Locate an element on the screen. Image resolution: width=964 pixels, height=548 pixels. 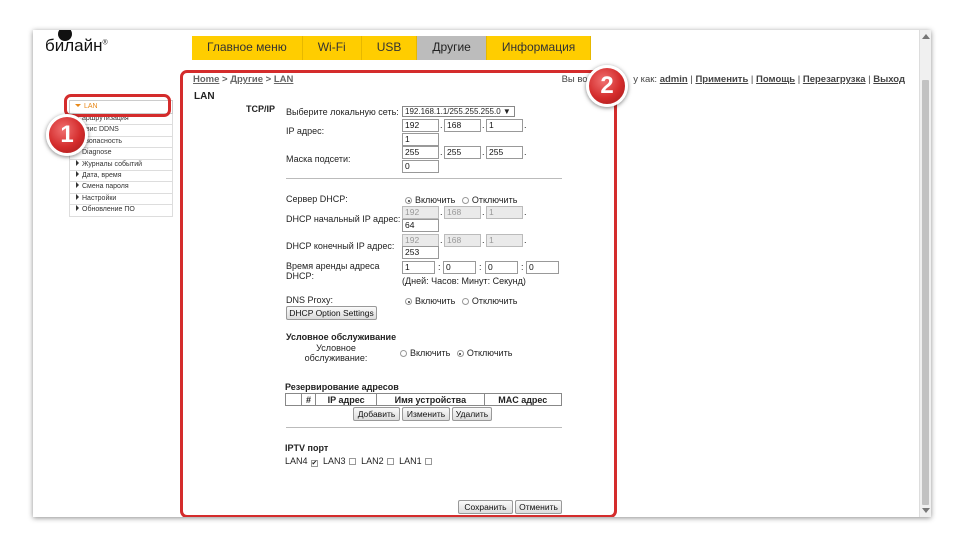
help-link: Помощь is located at coordinates (775, 79).